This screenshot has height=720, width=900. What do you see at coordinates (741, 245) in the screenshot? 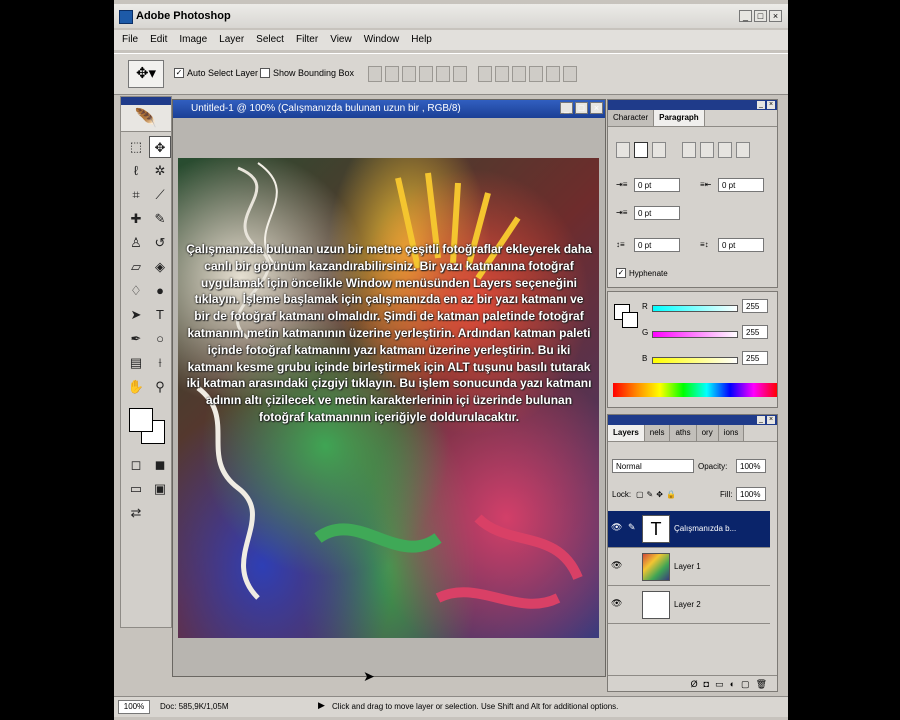
I see `space-after-input: 0 pt` at bounding box center [741, 245].